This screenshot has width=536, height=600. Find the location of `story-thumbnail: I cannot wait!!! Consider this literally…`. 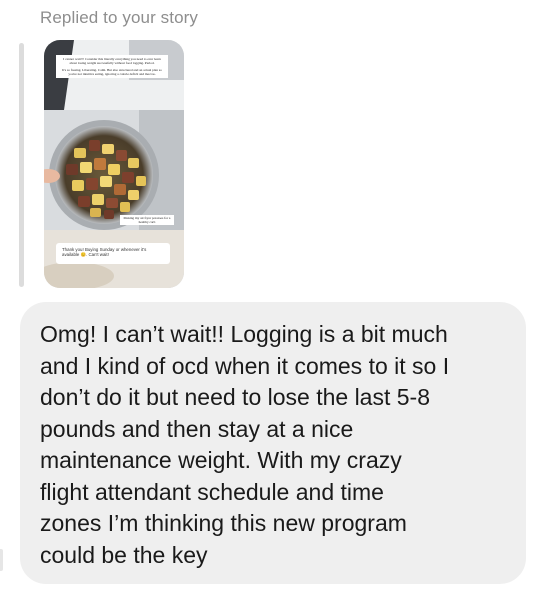

story-thumbnail: I cannot wait!!! Consider this literally… is located at coordinates (114, 164).